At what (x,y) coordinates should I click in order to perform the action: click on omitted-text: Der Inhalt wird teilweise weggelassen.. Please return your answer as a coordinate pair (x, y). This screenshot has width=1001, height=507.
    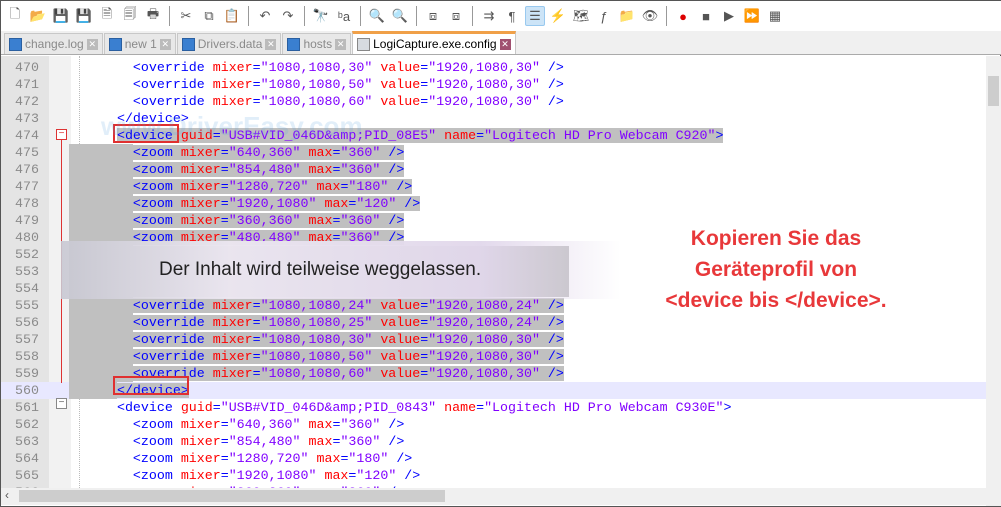
    Looking at the image, I should click on (320, 269).